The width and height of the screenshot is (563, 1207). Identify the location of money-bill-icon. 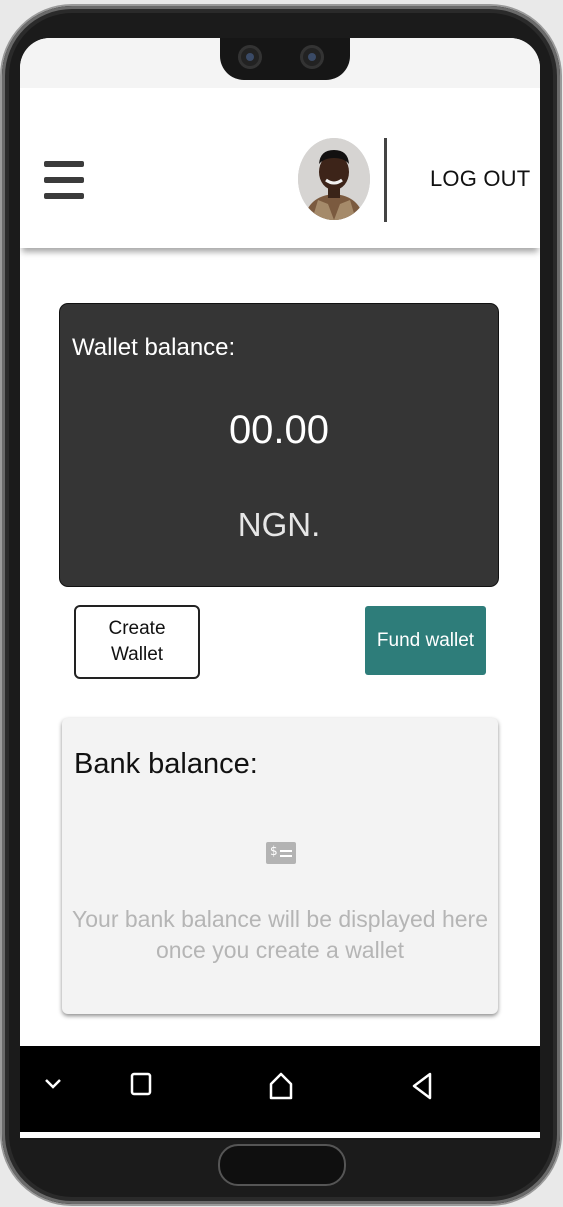
(281, 853).